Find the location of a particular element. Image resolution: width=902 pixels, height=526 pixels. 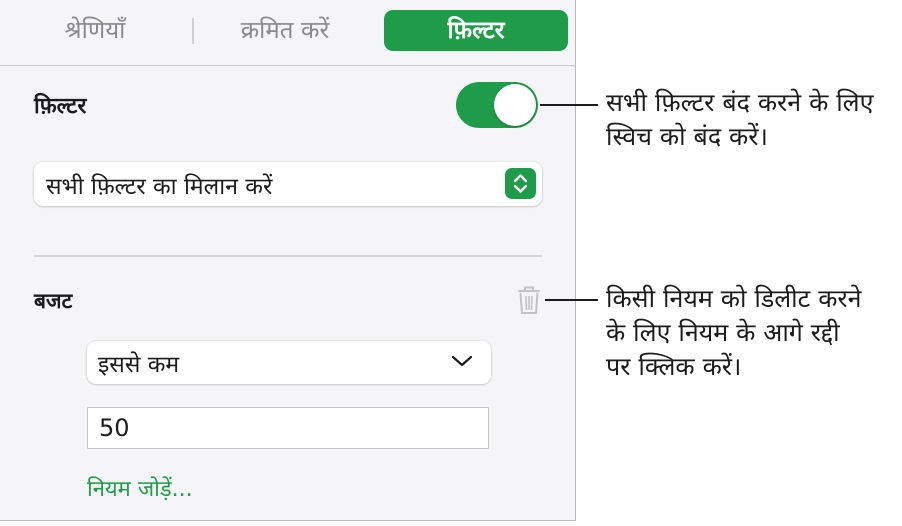

tab-bar: श्रेणियाँ क्रमित करें फ़िल्टर is located at coordinates (288, 33).